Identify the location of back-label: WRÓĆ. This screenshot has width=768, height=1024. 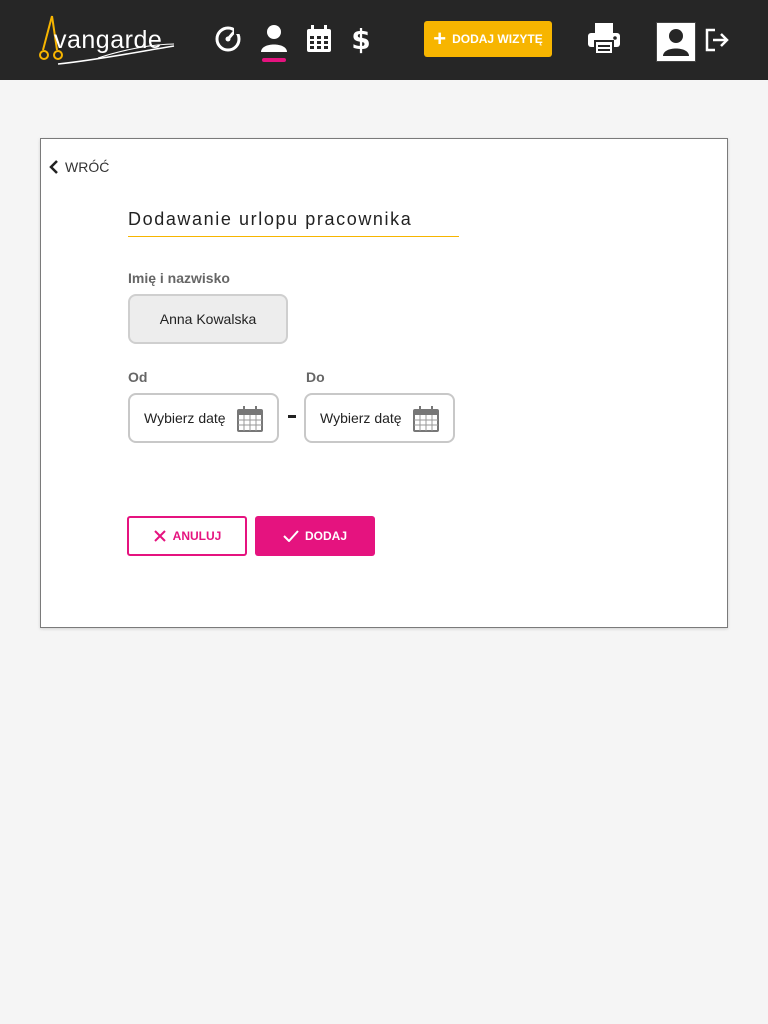
(87, 167).